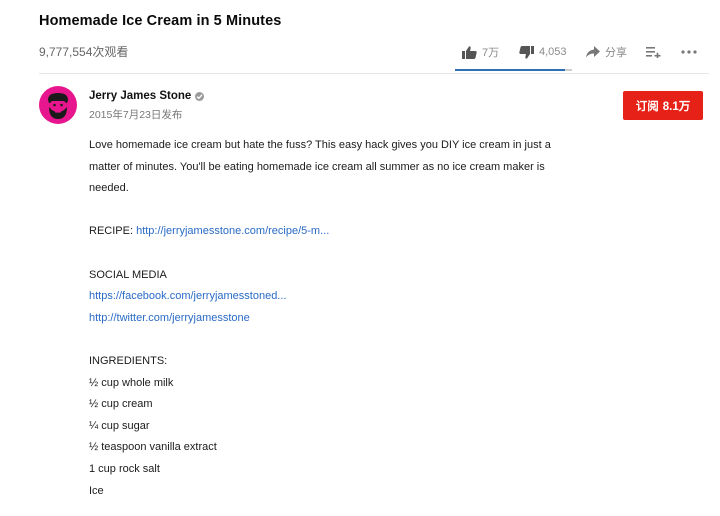 Image resolution: width=720 pixels, height=516 pixels. I want to click on ingredient-item: Ice, so click(96, 490).